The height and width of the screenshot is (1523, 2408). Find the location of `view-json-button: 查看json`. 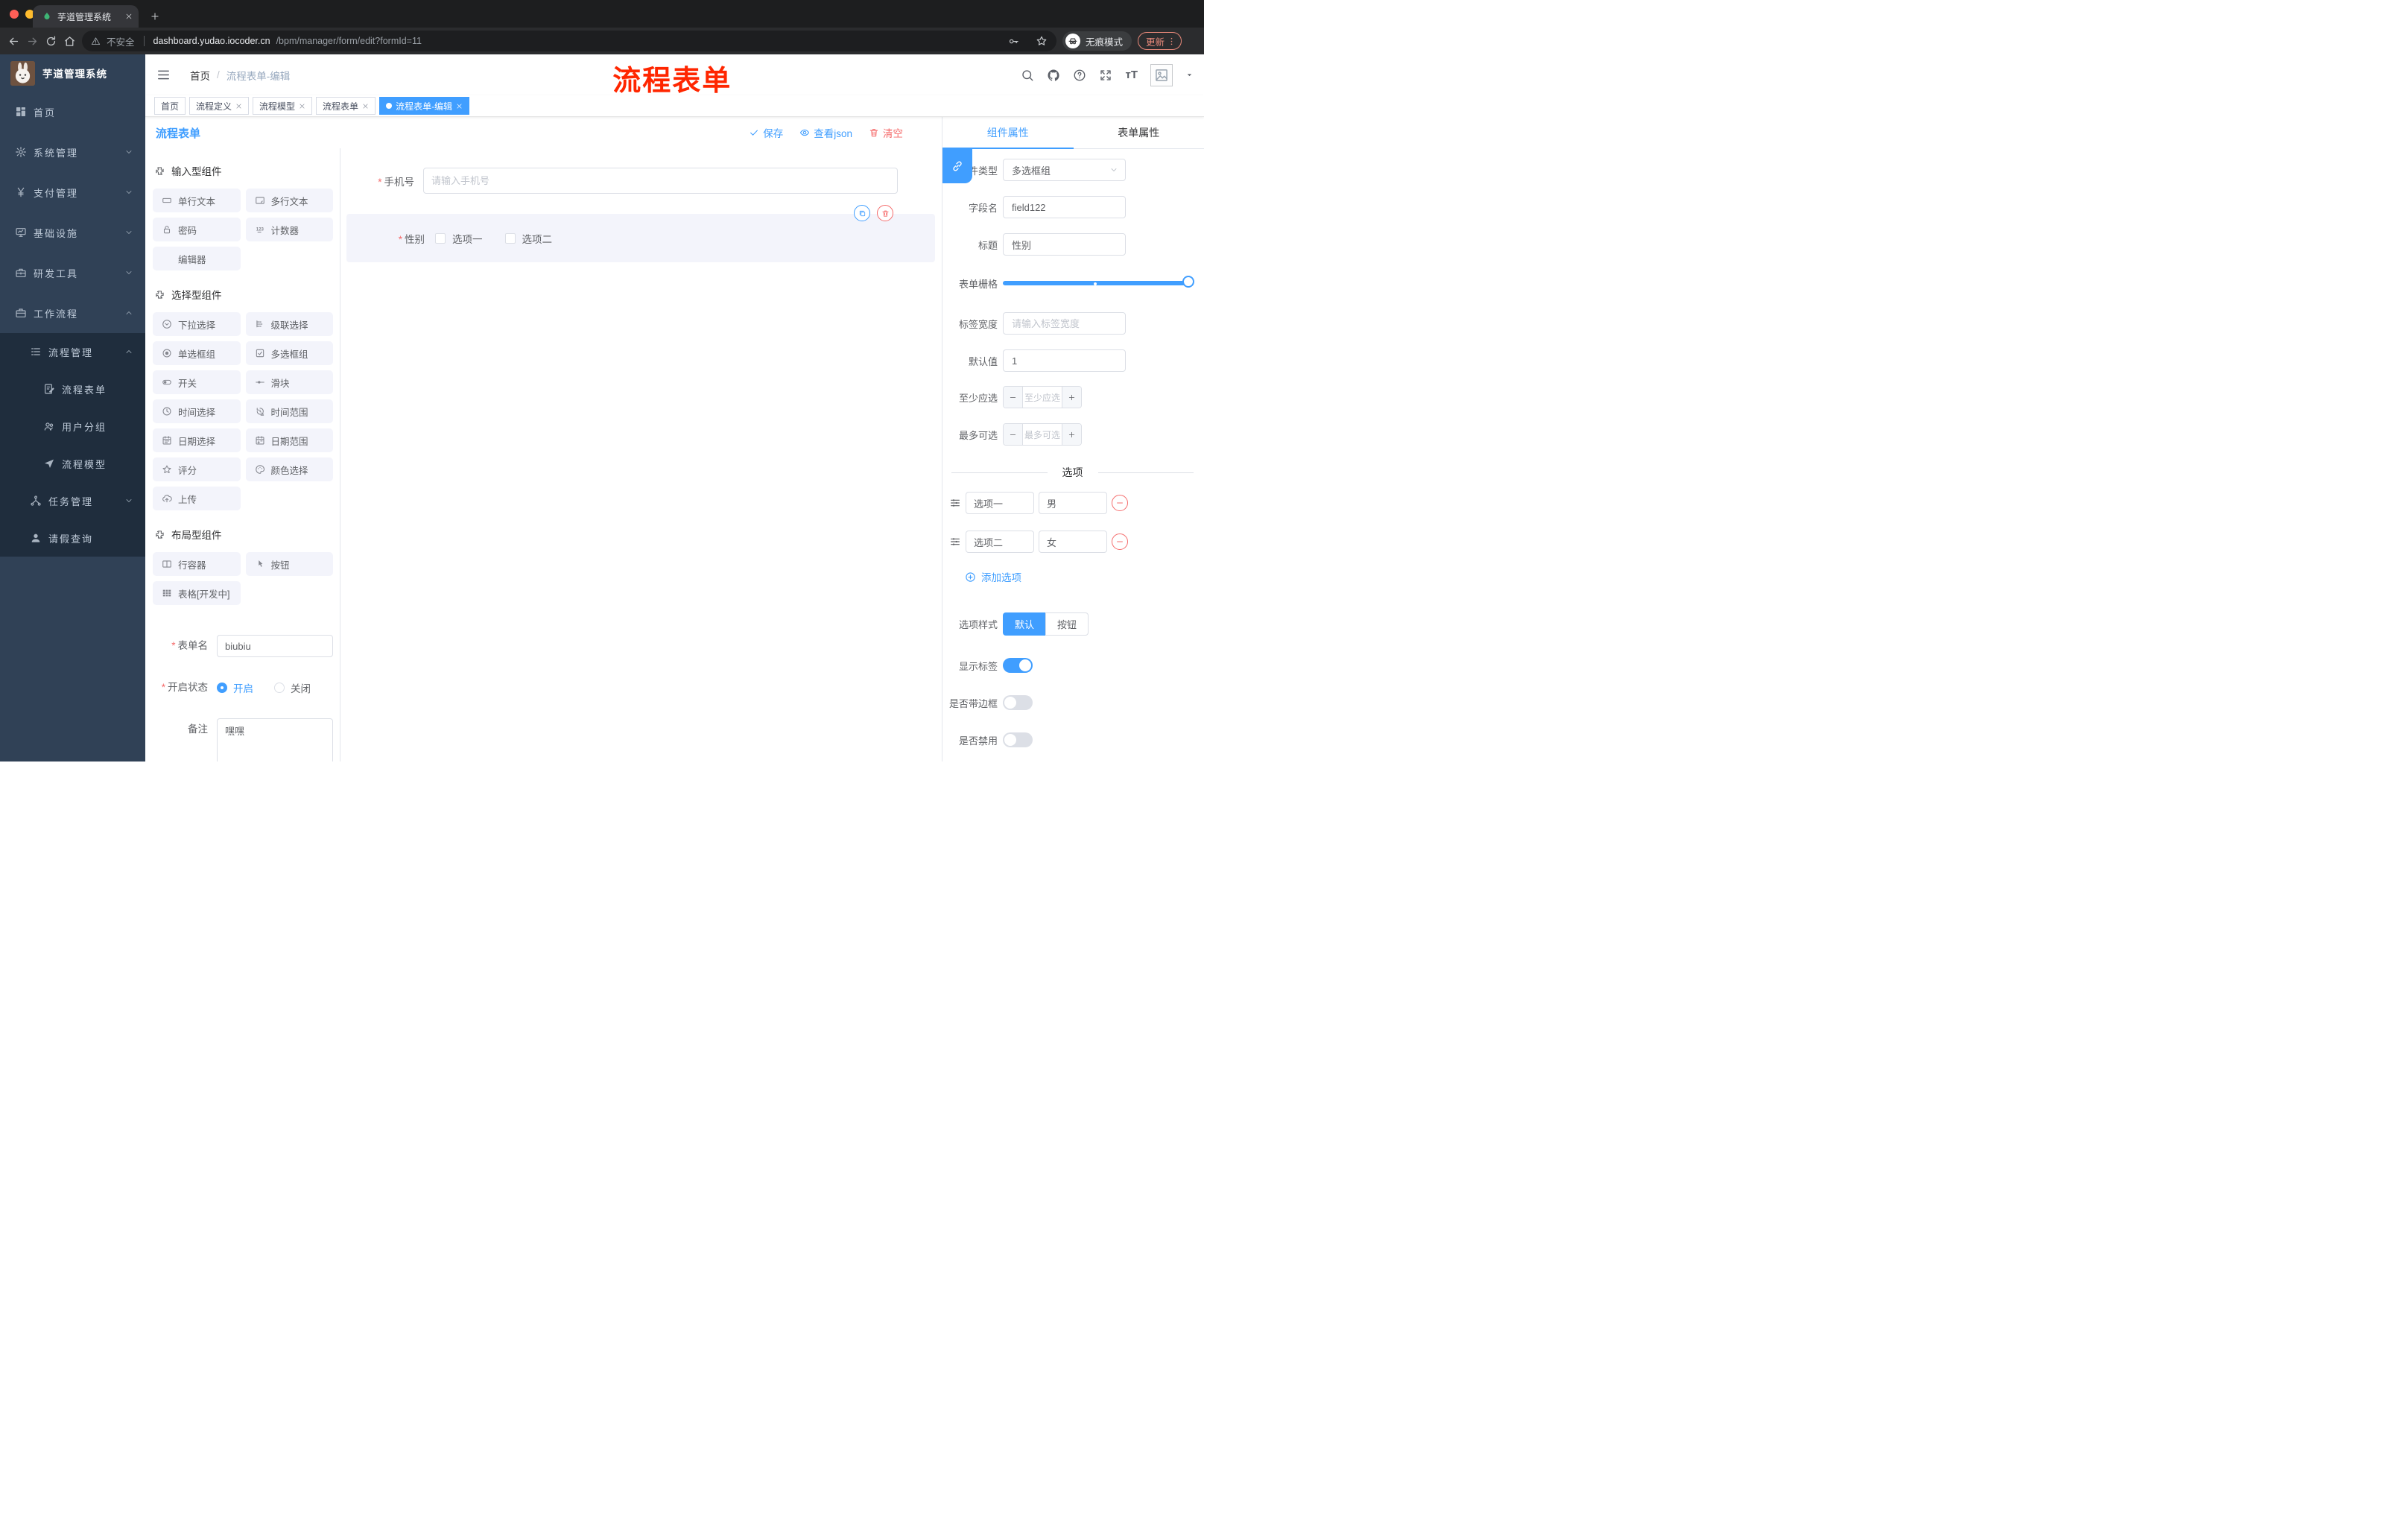

view-json-button: 查看json is located at coordinates (825, 133).